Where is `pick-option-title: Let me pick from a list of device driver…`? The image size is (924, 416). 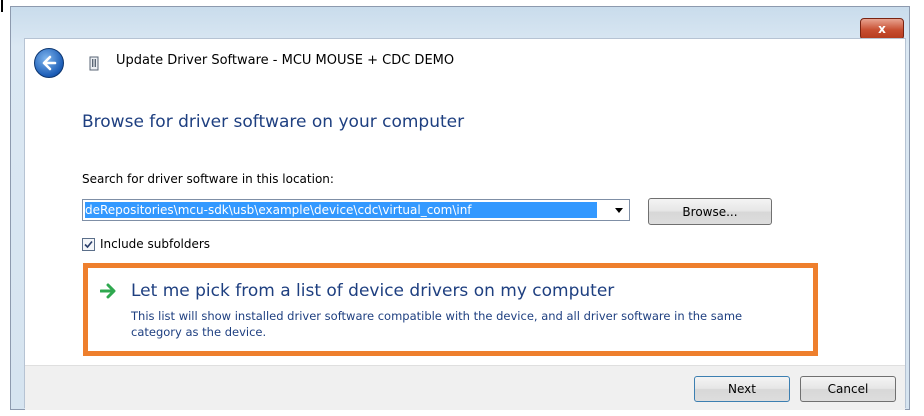
pick-option-title: Let me pick from a list of device driver… is located at coordinates (372, 291).